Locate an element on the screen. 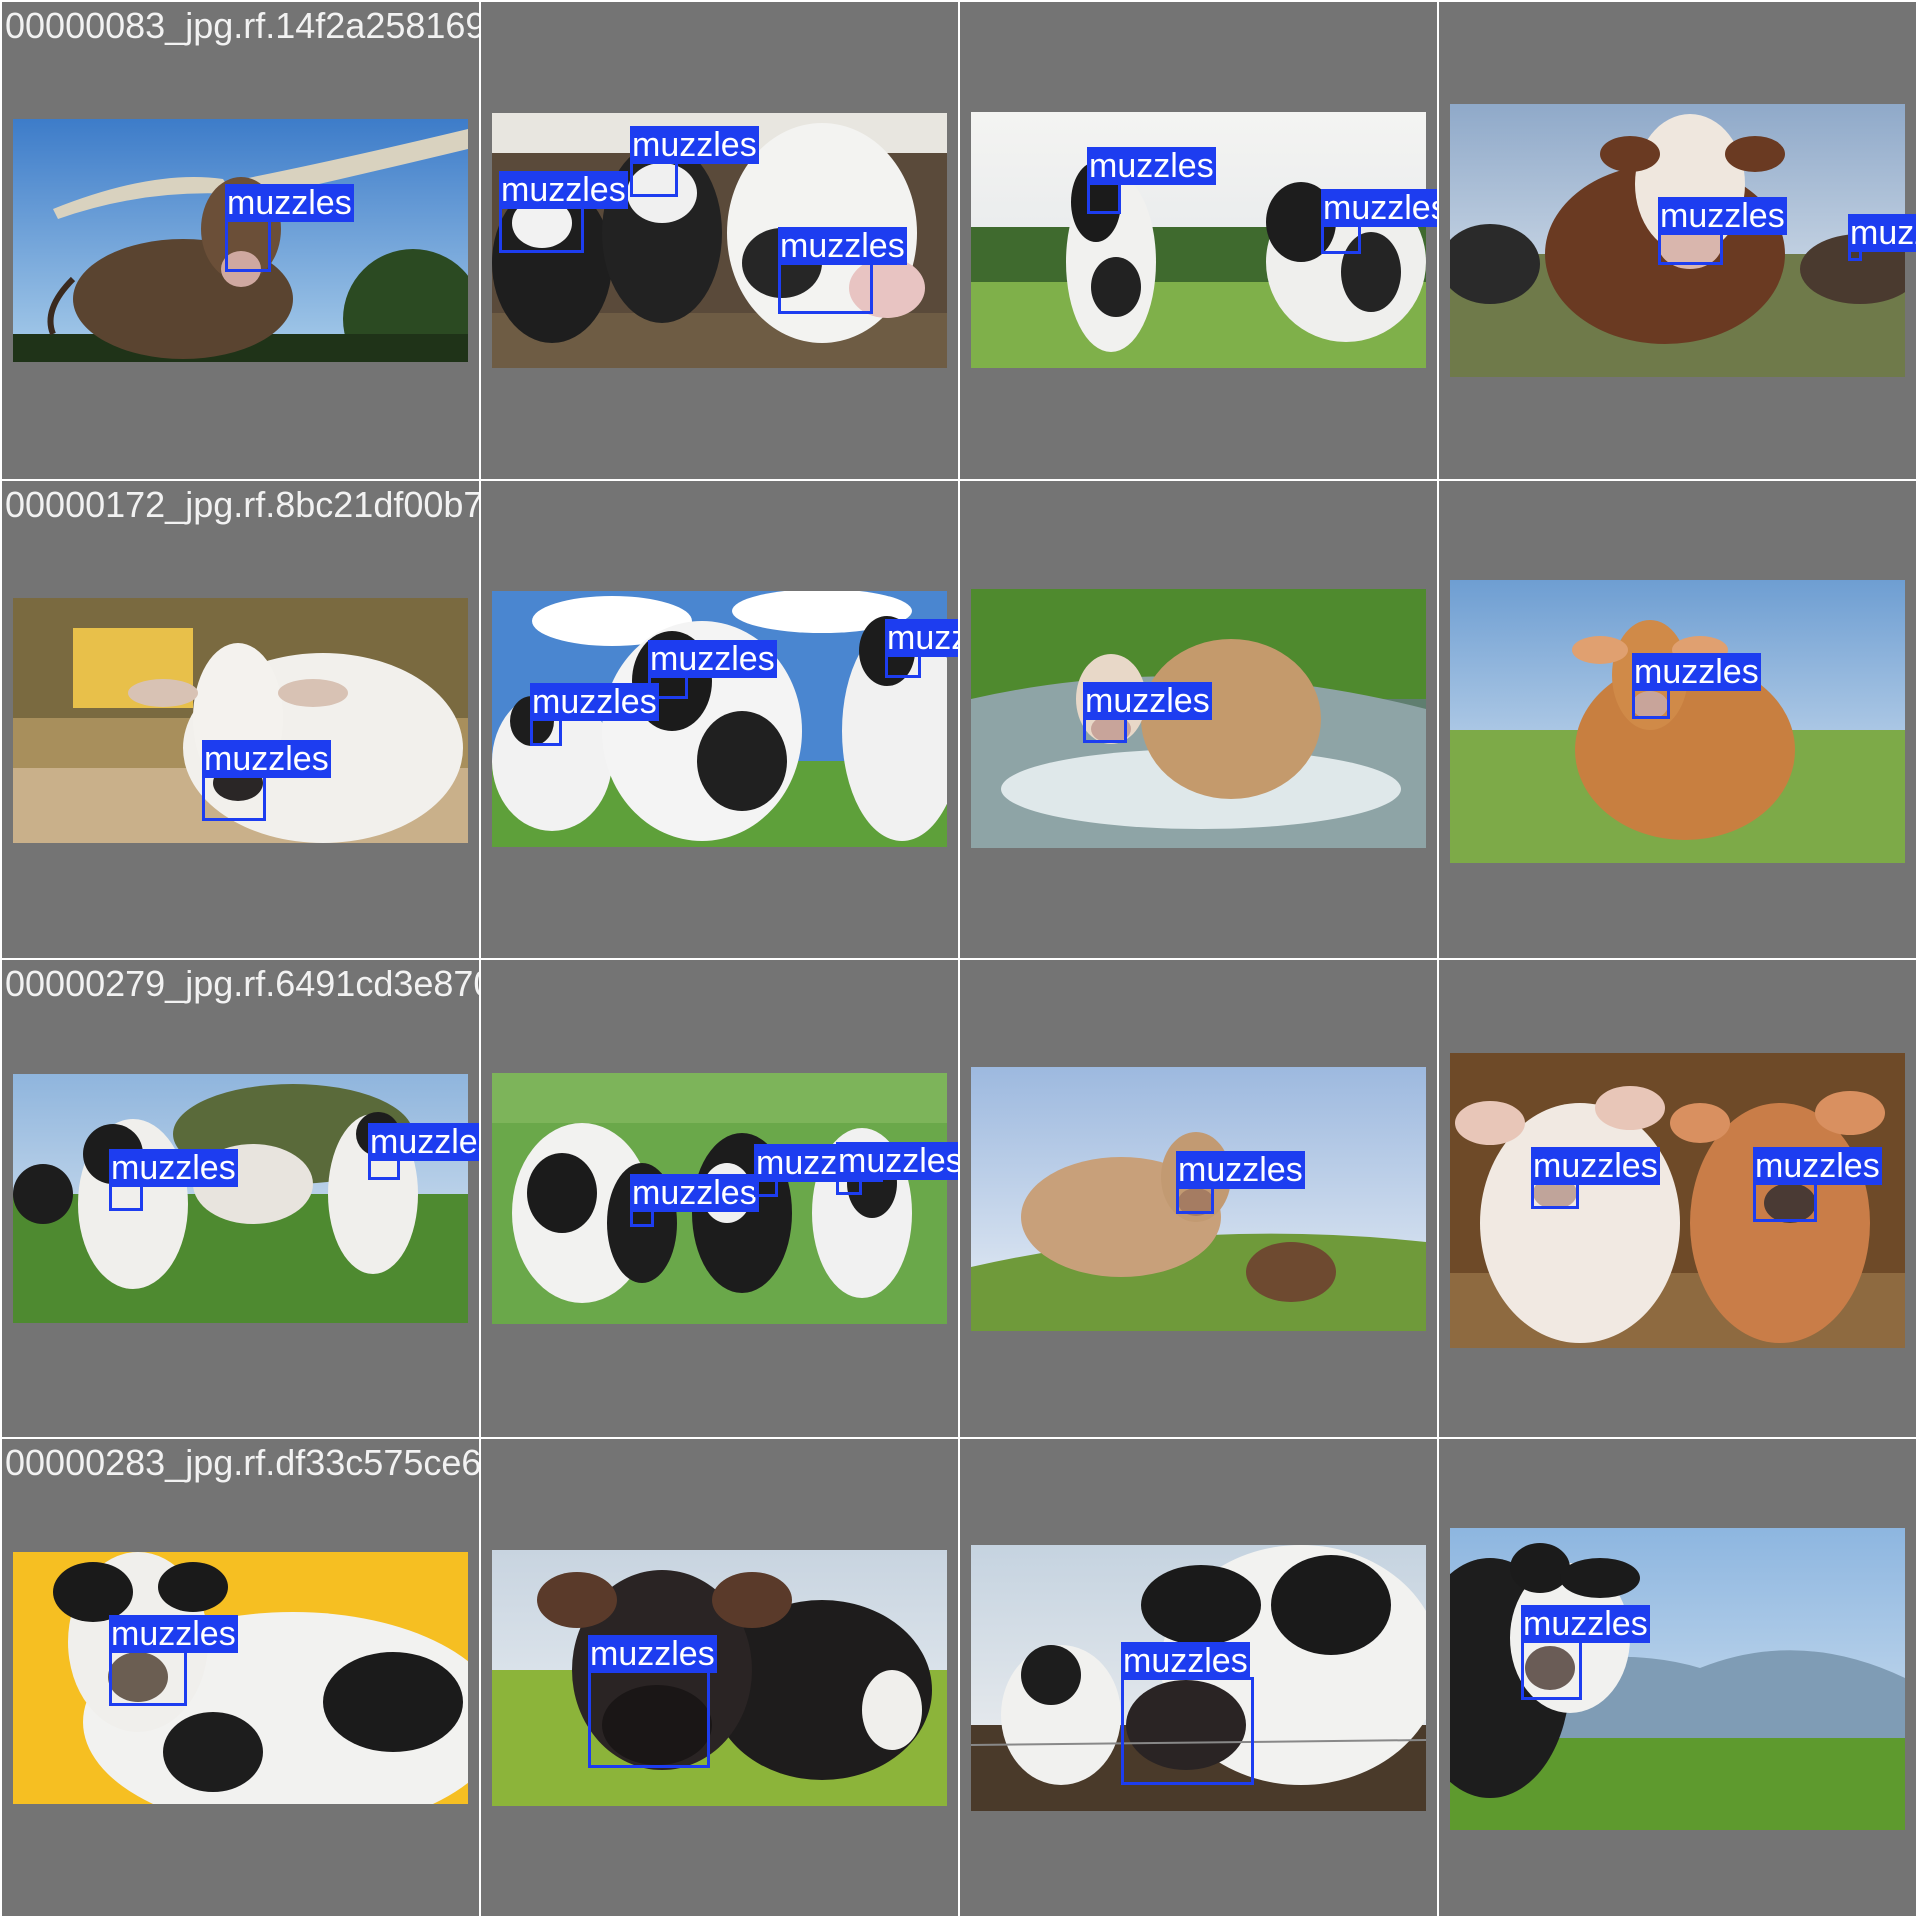 The height and width of the screenshot is (1920, 1920). tile-11: muzzles is located at coordinates (1198, 1198).